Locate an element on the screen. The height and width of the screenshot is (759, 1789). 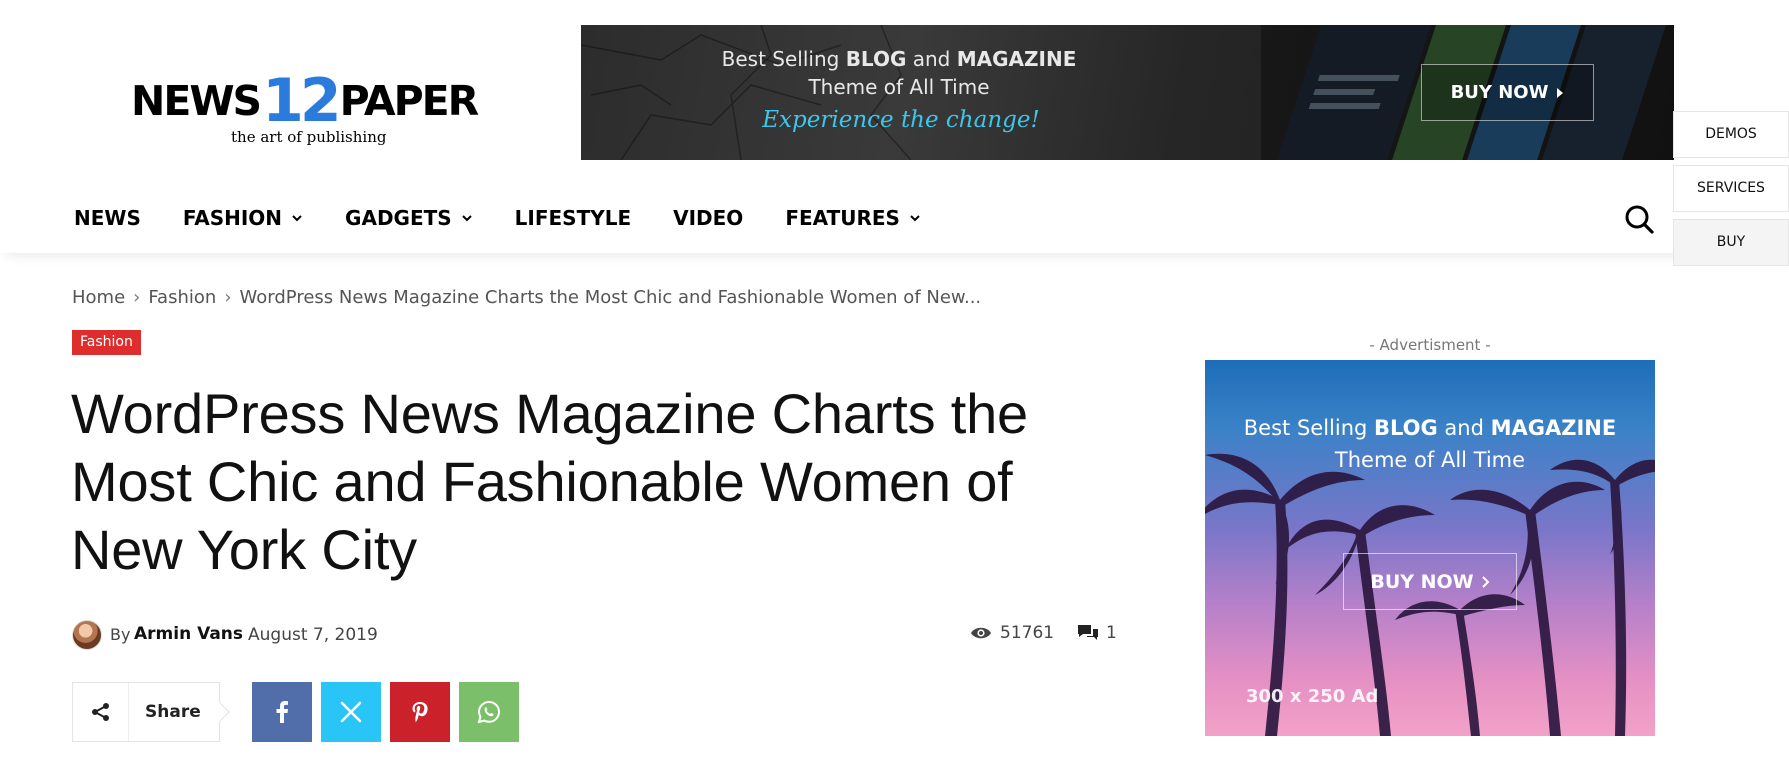
banner-buy-now-button: BUY NOW is located at coordinates (1507, 92).